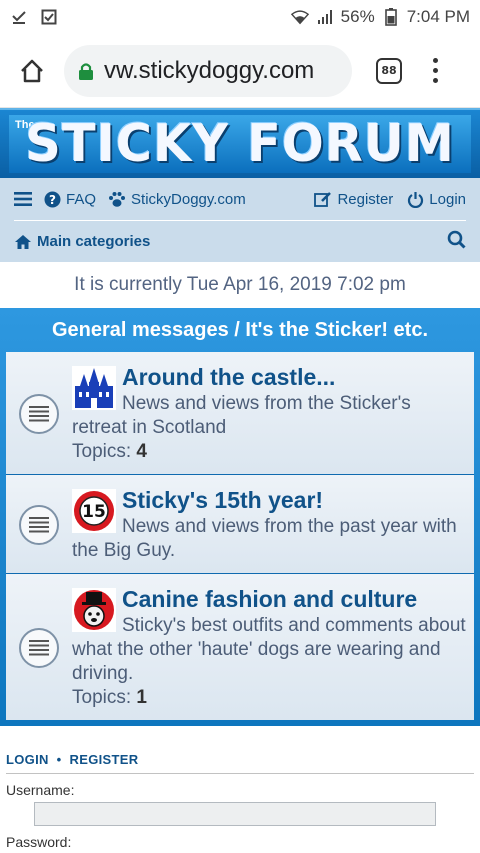 The height and width of the screenshot is (853, 480). Describe the element at coordinates (109, 451) in the screenshot. I see `topics-count: Topics: 4` at that location.